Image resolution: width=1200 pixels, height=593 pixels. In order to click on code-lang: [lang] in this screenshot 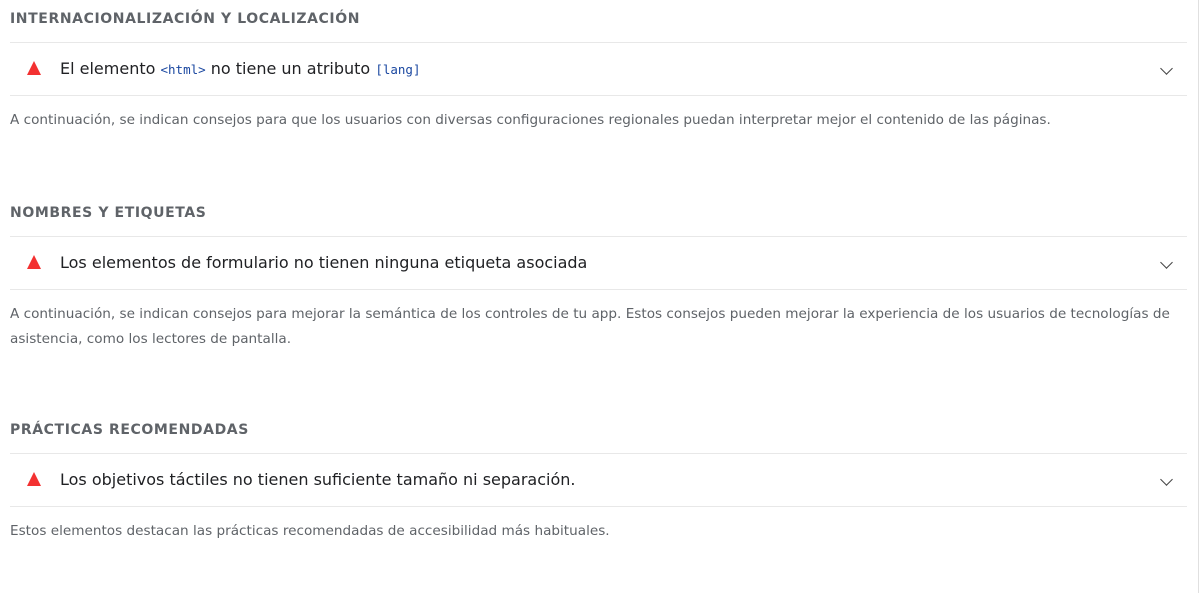, I will do `click(398, 69)`.